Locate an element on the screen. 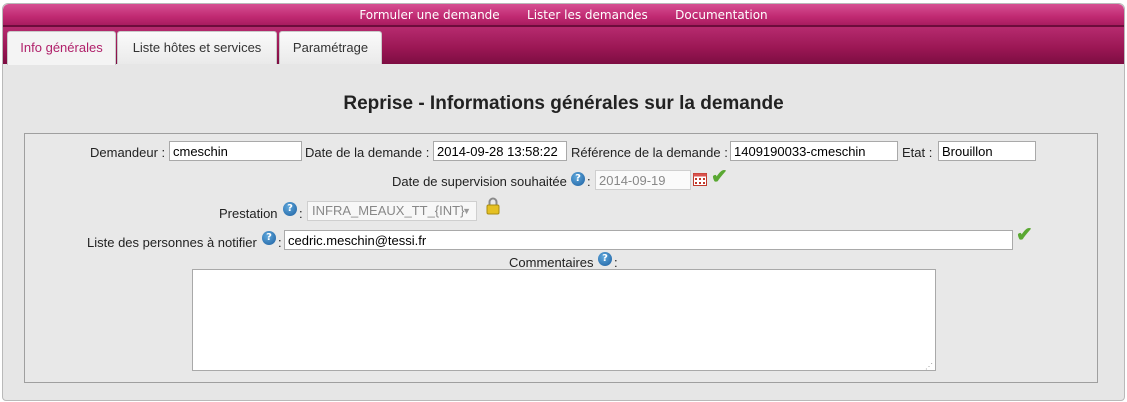 The height and width of the screenshot is (402, 1127). prestation-select: INFRA_MEAUX_TT_{INT} ▼ is located at coordinates (392, 211).